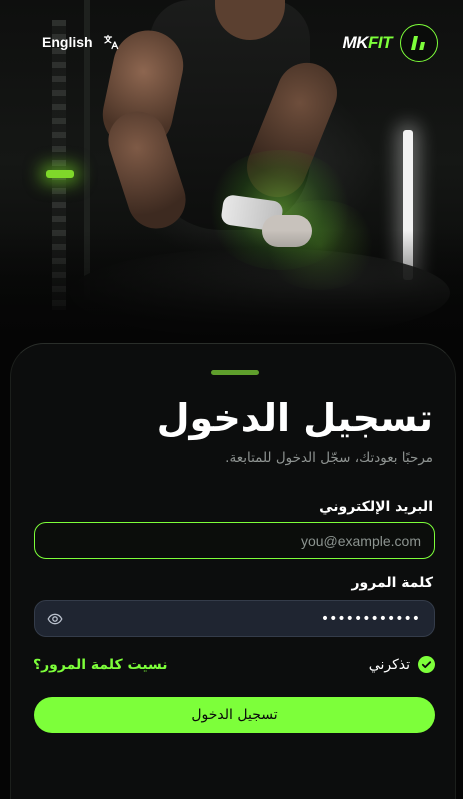 This screenshot has width=463, height=799. I want to click on email-label: البريد الإلكتروني, so click(376, 507).